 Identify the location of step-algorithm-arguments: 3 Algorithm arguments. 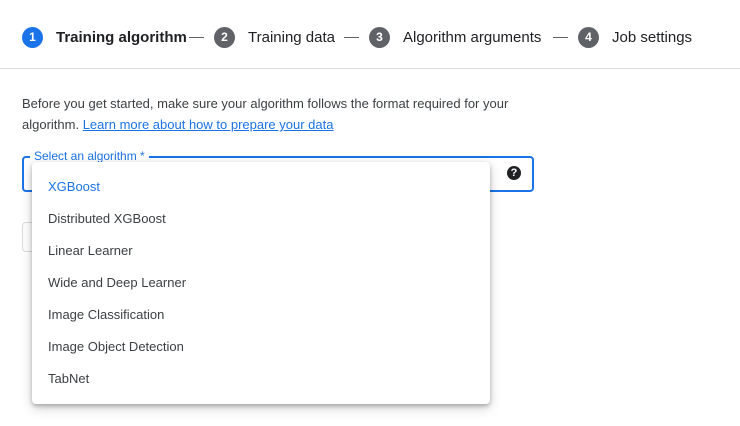
(455, 37).